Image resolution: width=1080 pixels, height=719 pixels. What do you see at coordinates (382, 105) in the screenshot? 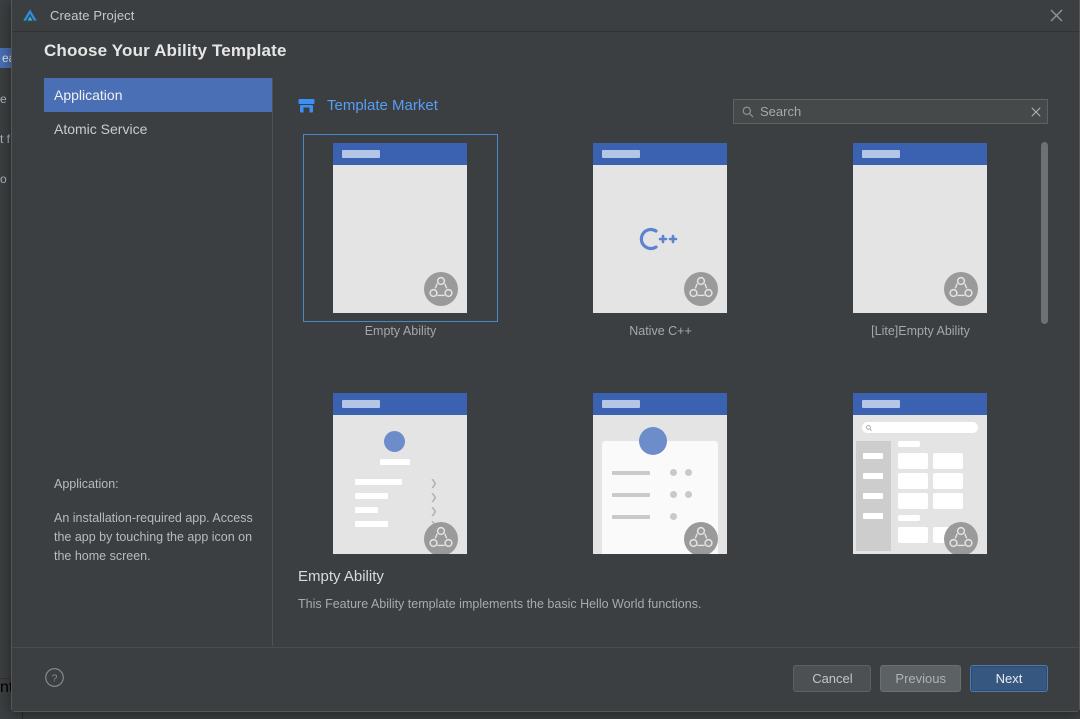
I see `template-market-label: Template Market` at bounding box center [382, 105].